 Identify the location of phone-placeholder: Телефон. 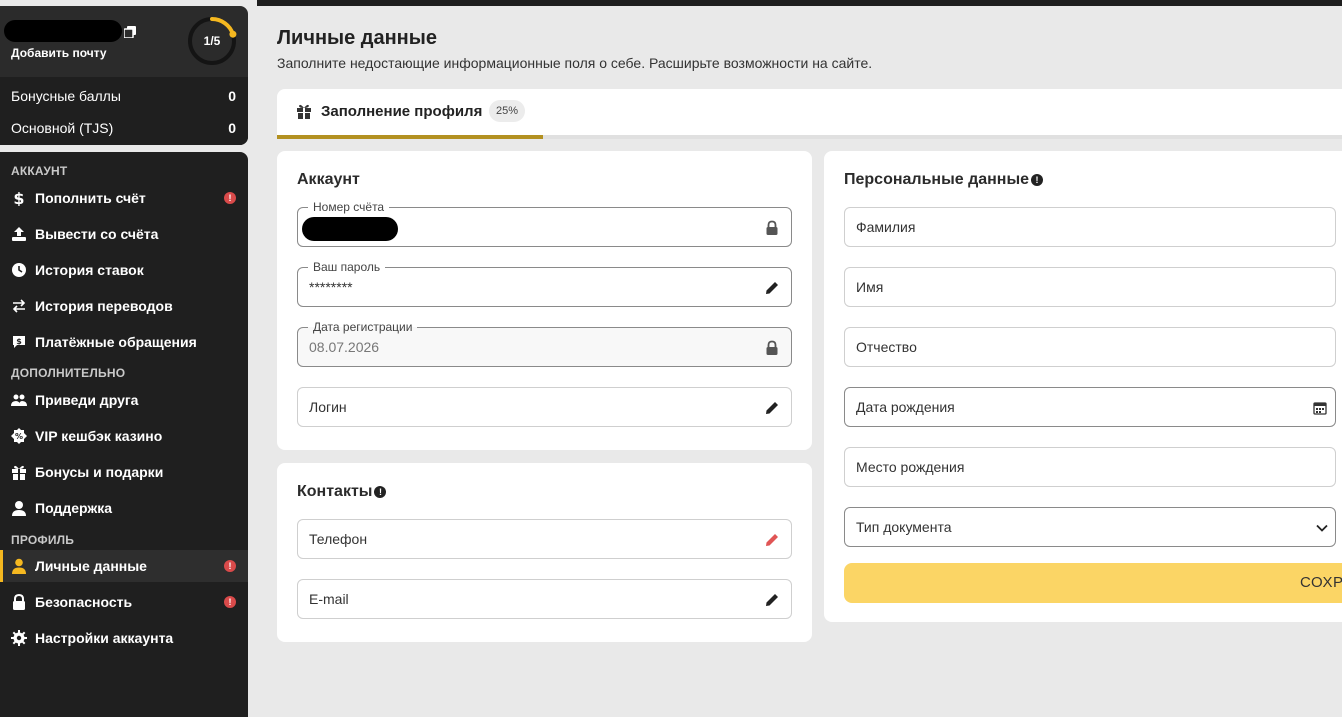
(338, 539).